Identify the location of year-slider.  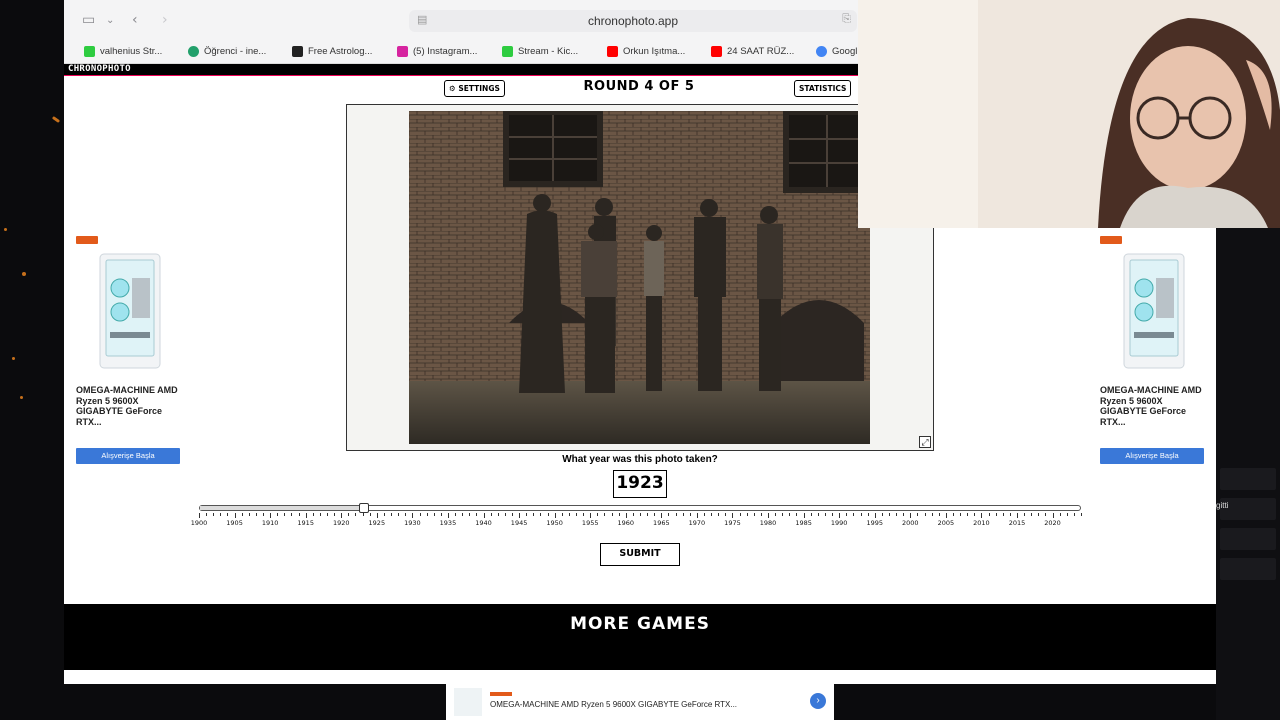
(640, 508).